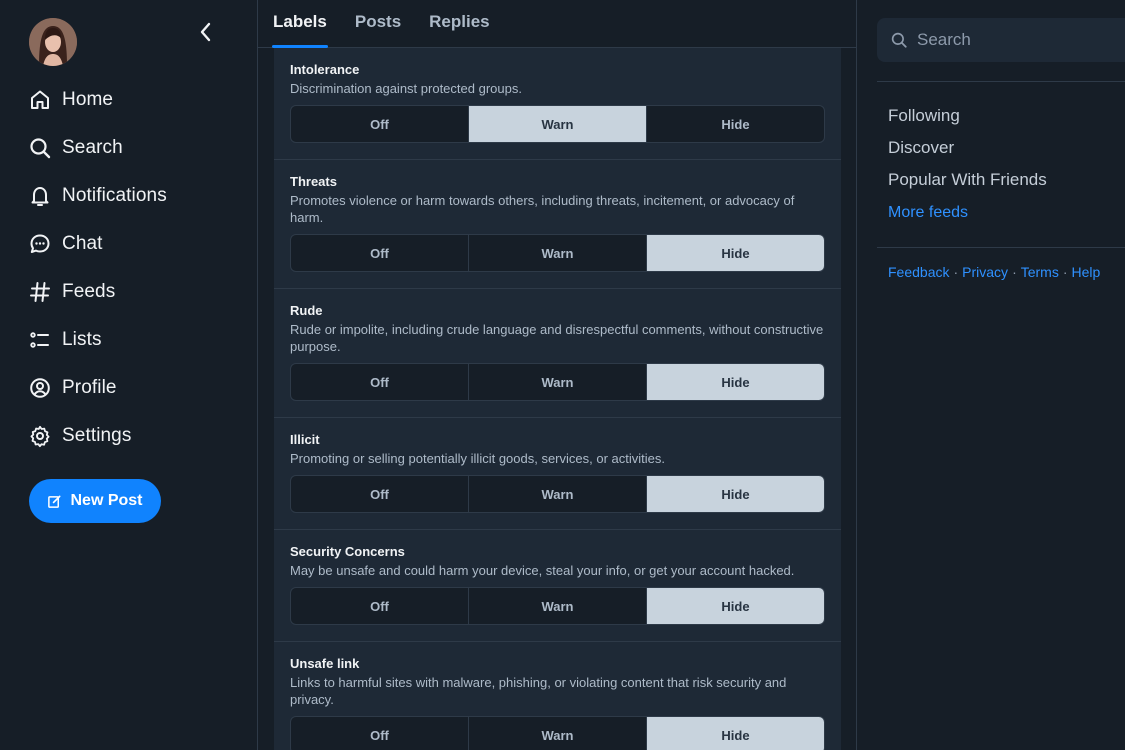 Image resolution: width=1125 pixels, height=750 pixels. I want to click on label-title: Unsafe link, so click(325, 663).